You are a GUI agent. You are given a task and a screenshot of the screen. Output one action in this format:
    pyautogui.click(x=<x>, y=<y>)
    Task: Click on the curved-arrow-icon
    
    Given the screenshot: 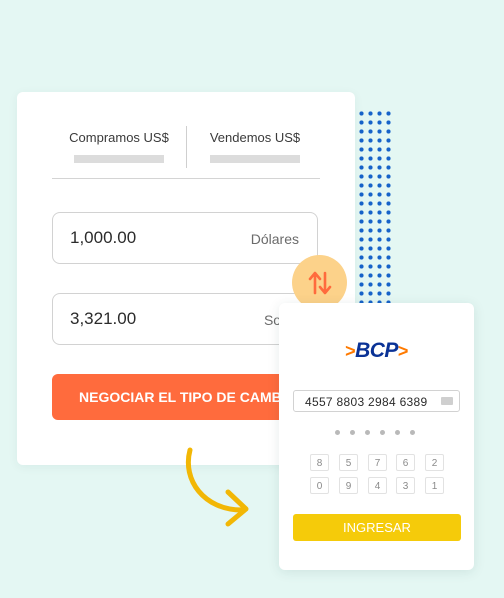 What is the action you would take?
    pyautogui.click(x=217, y=487)
    